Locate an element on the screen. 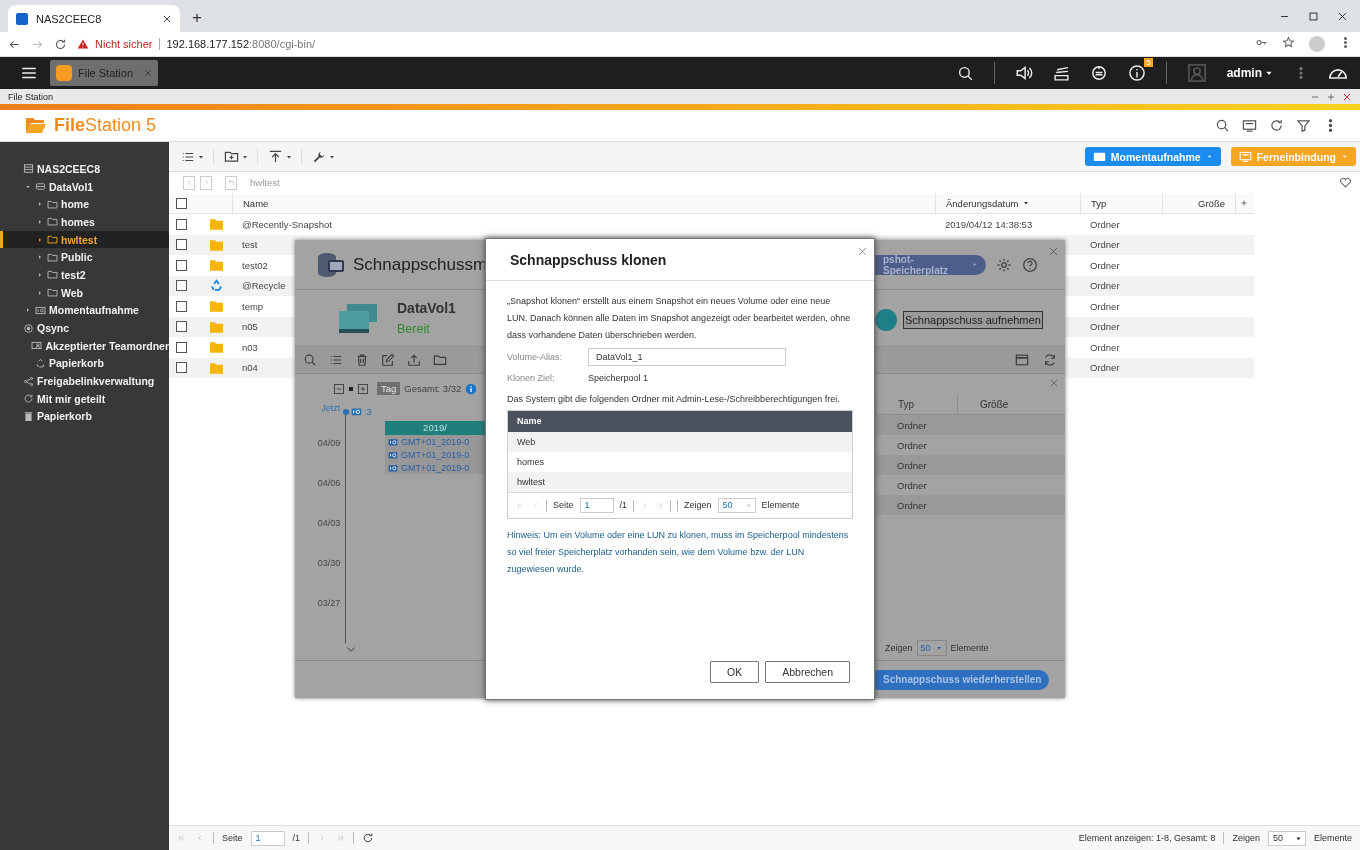 This screenshot has height=850, width=1360. hint-text: Hinweis: Um ein Volume oder eine LUN zu klonen, muss im Speicherpool mindestens so viel freier Speicherplatz vorhanden sein, wie dem Volume bzw. der LUN zugewiesen wurde. is located at coordinates (678, 552).